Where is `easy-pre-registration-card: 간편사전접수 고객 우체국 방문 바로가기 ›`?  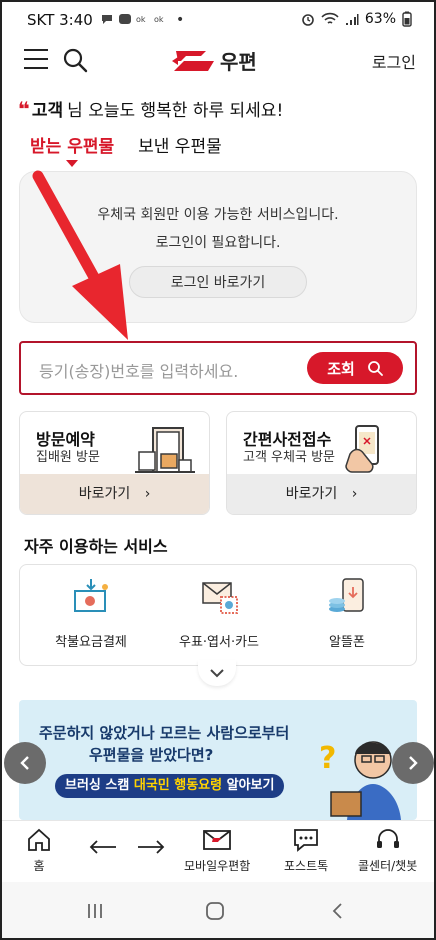
easy-pre-registration-card: 간편사전접수 고객 우체국 방문 바로가기 › is located at coordinates (321, 463).